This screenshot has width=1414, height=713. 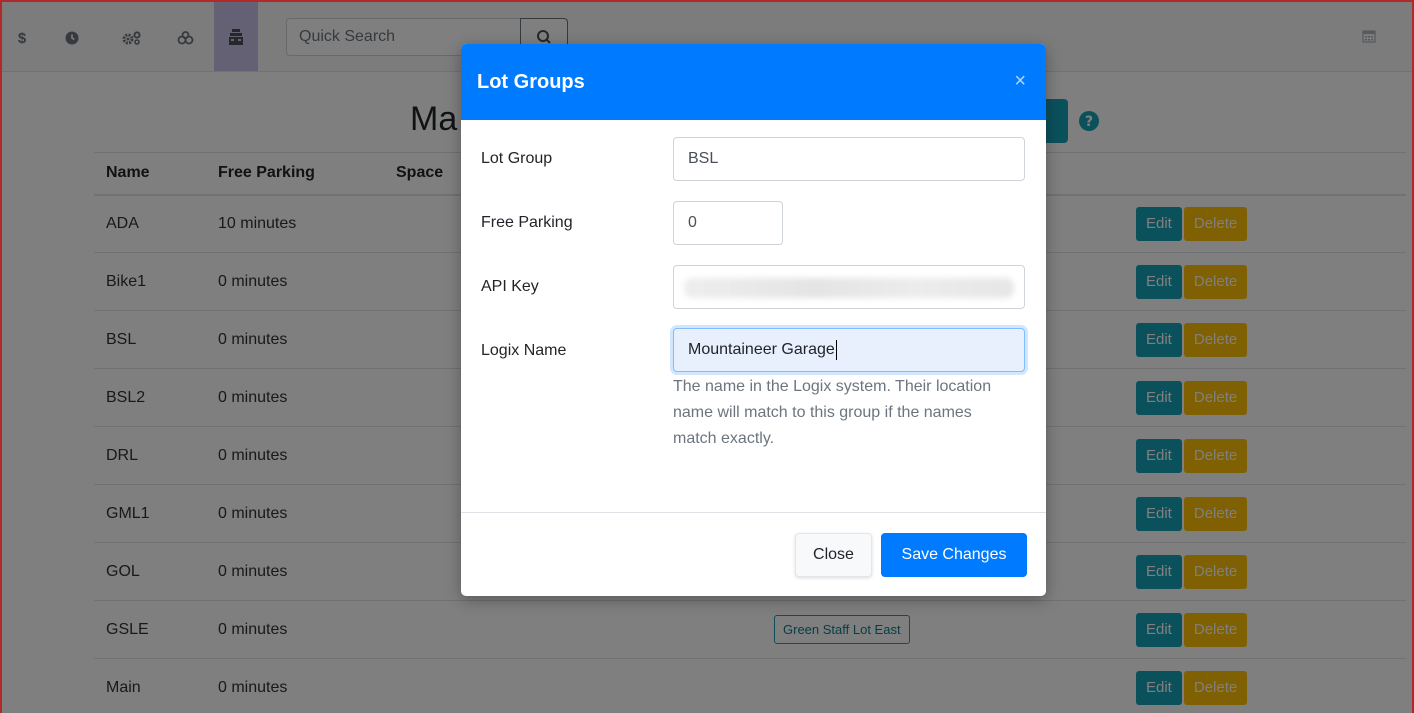 What do you see at coordinates (728, 223) in the screenshot?
I see `free-parking-input: 0` at bounding box center [728, 223].